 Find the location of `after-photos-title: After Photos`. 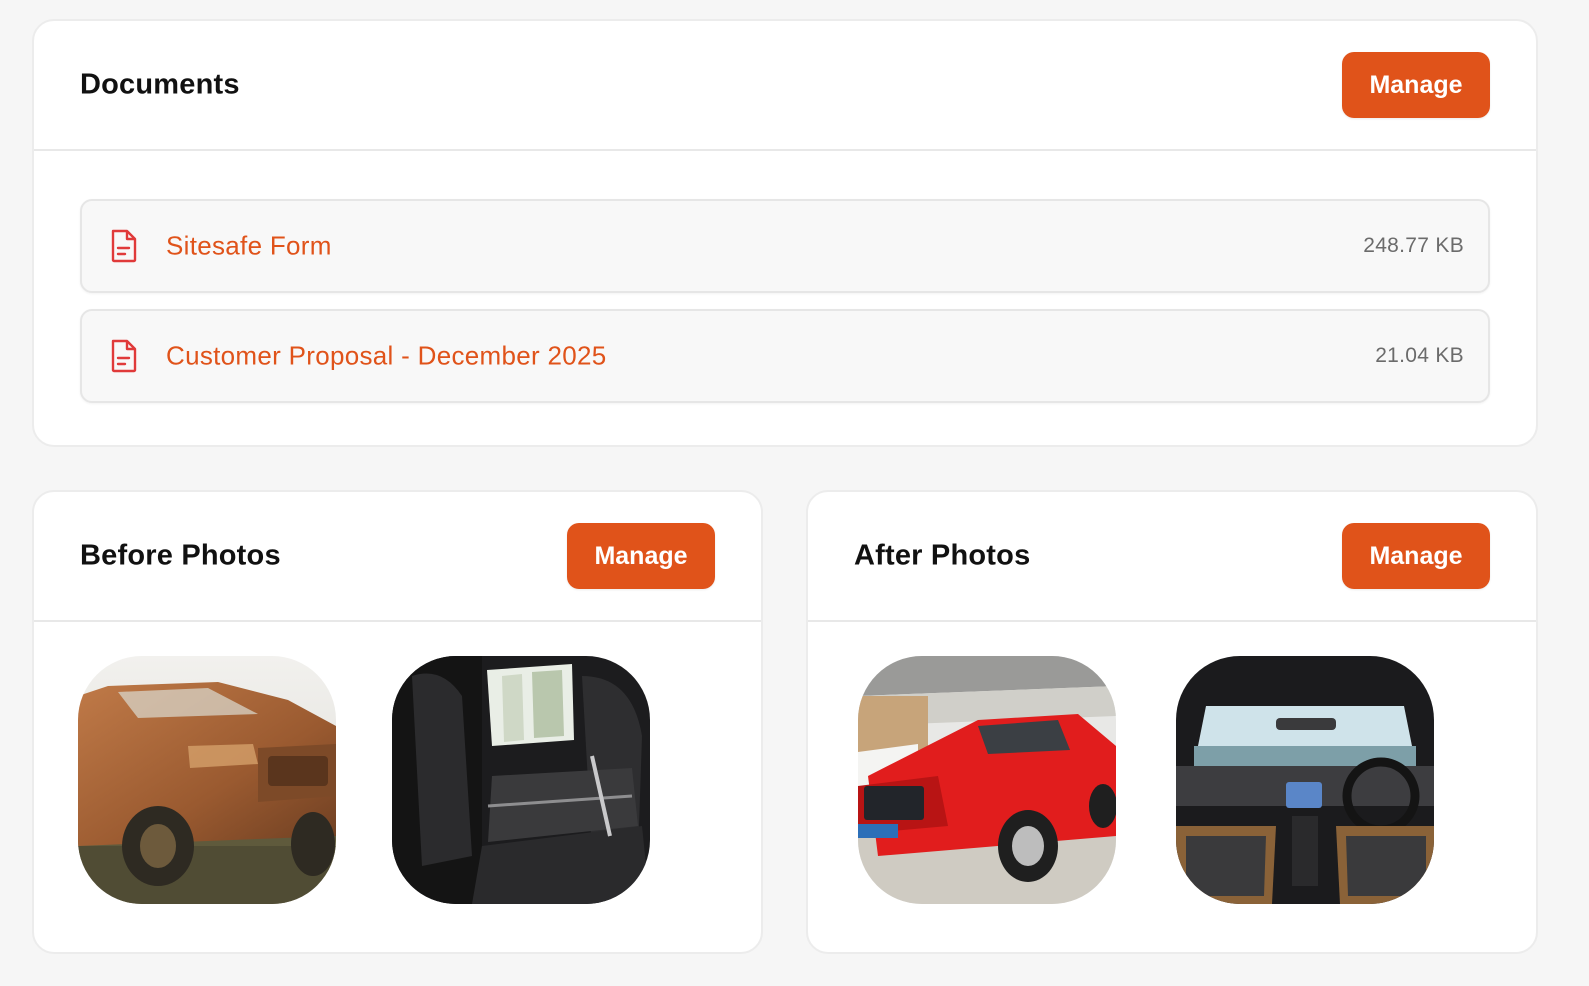

after-photos-title: After Photos is located at coordinates (942, 555).